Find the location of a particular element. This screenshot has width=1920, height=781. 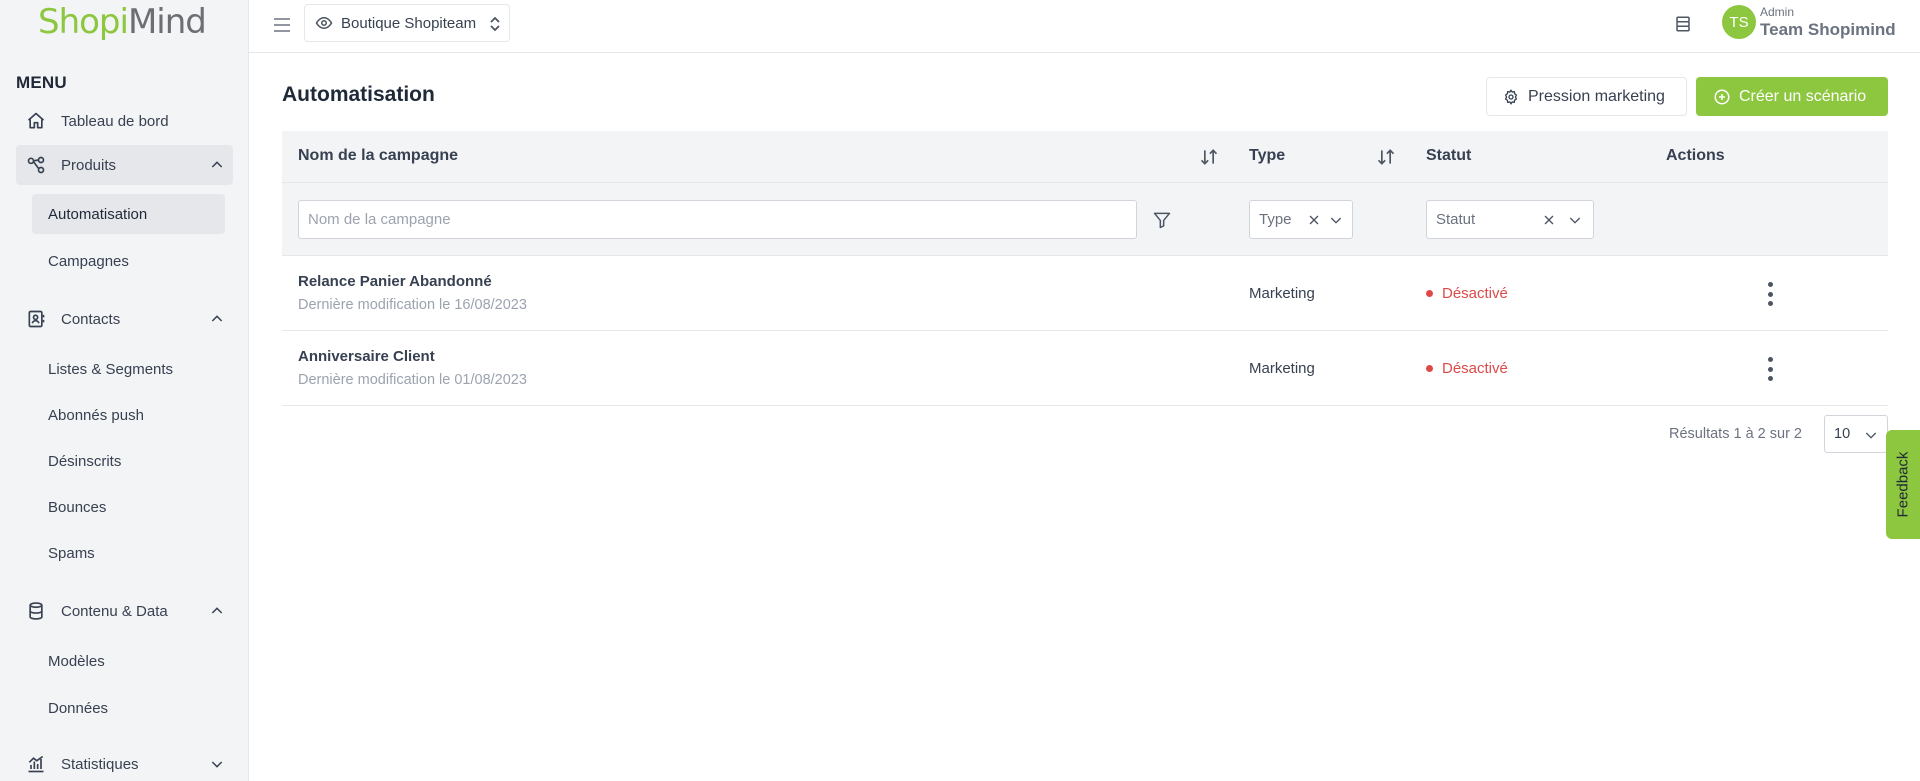

sidebar-item-label: Produits is located at coordinates (89, 165).